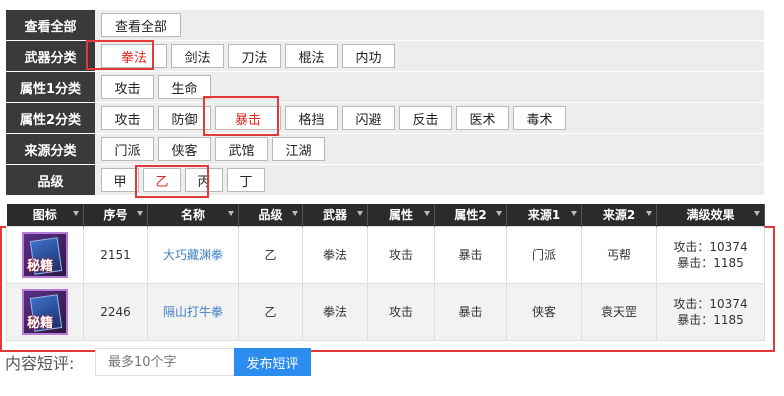  I want to click on filter-option-view-all: 查看全部, so click(141, 25).